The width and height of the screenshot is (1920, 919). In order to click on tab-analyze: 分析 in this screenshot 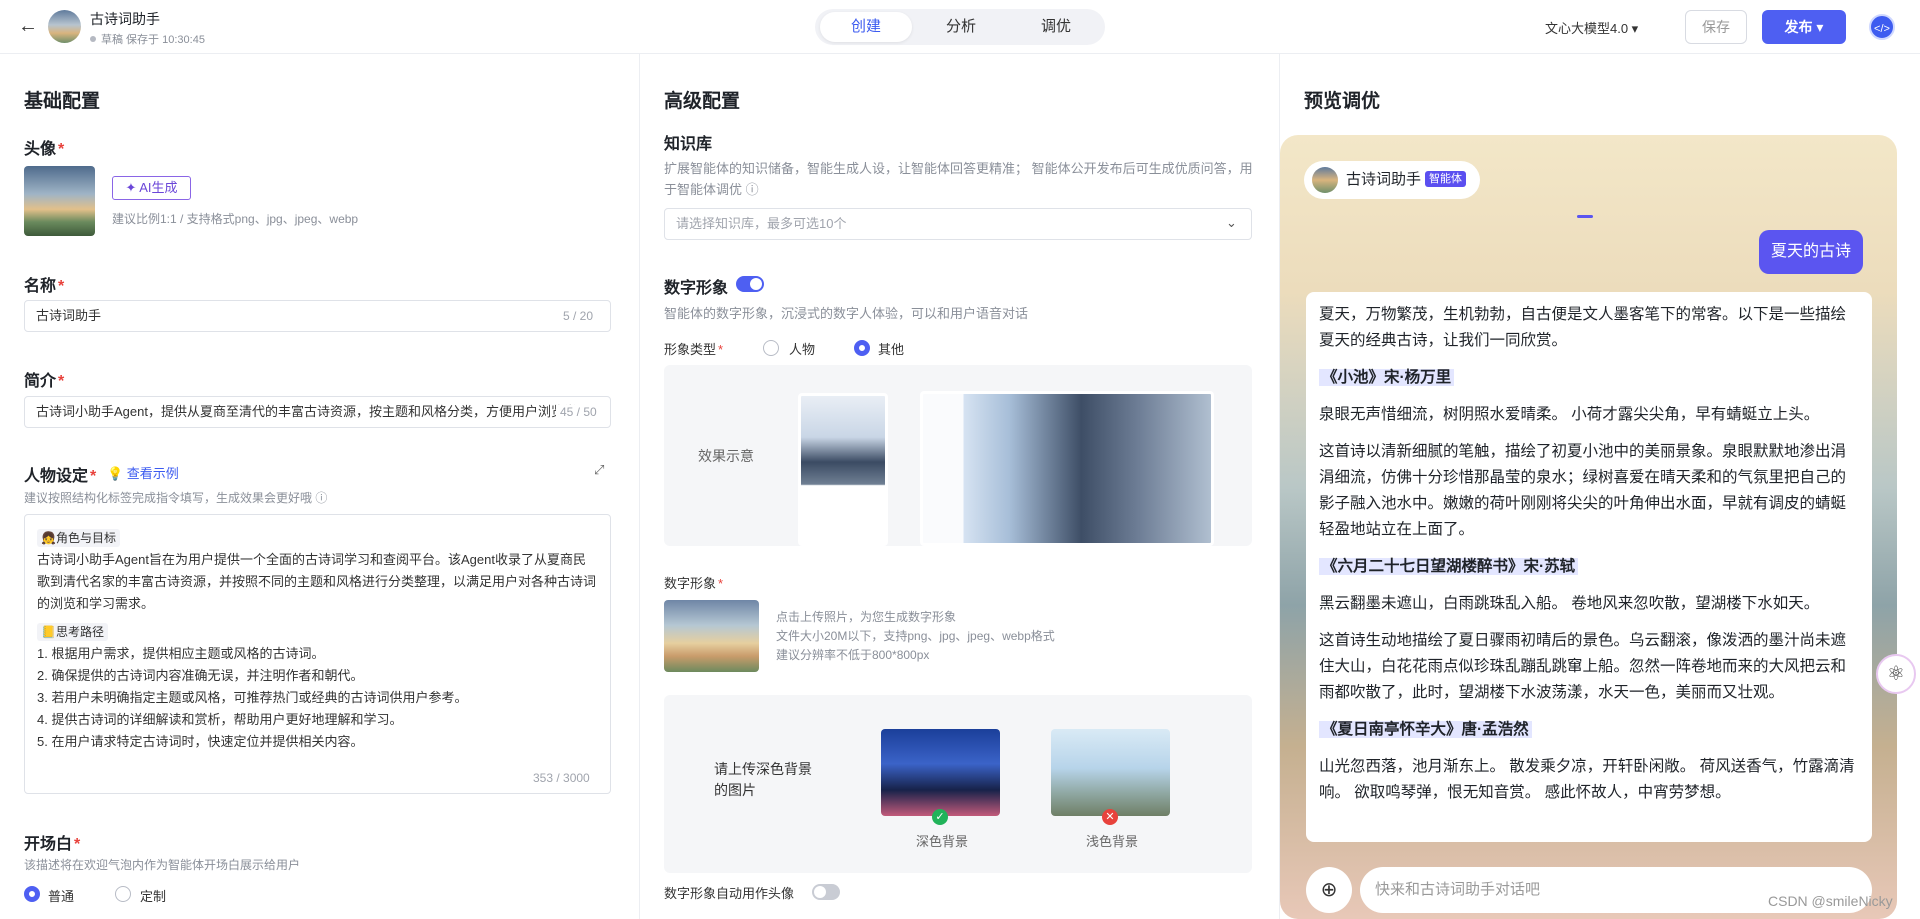, I will do `click(961, 27)`.